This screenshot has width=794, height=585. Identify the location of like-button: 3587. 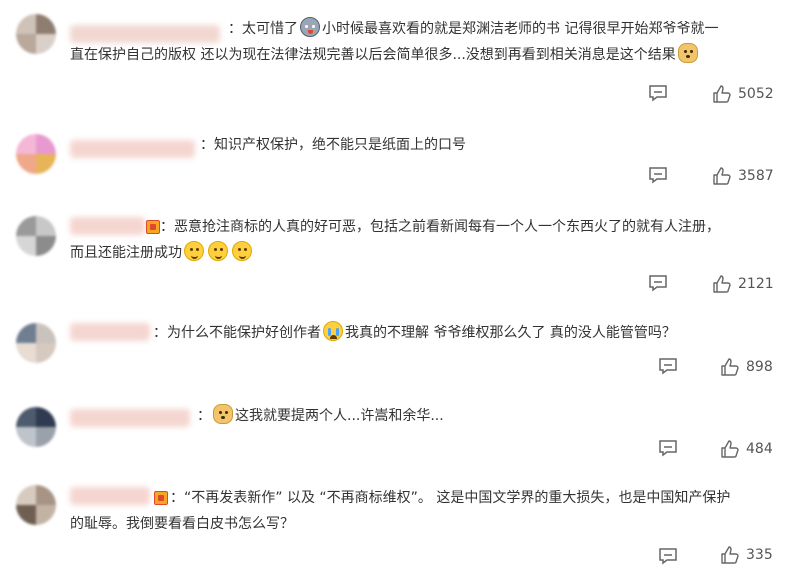
(743, 176).